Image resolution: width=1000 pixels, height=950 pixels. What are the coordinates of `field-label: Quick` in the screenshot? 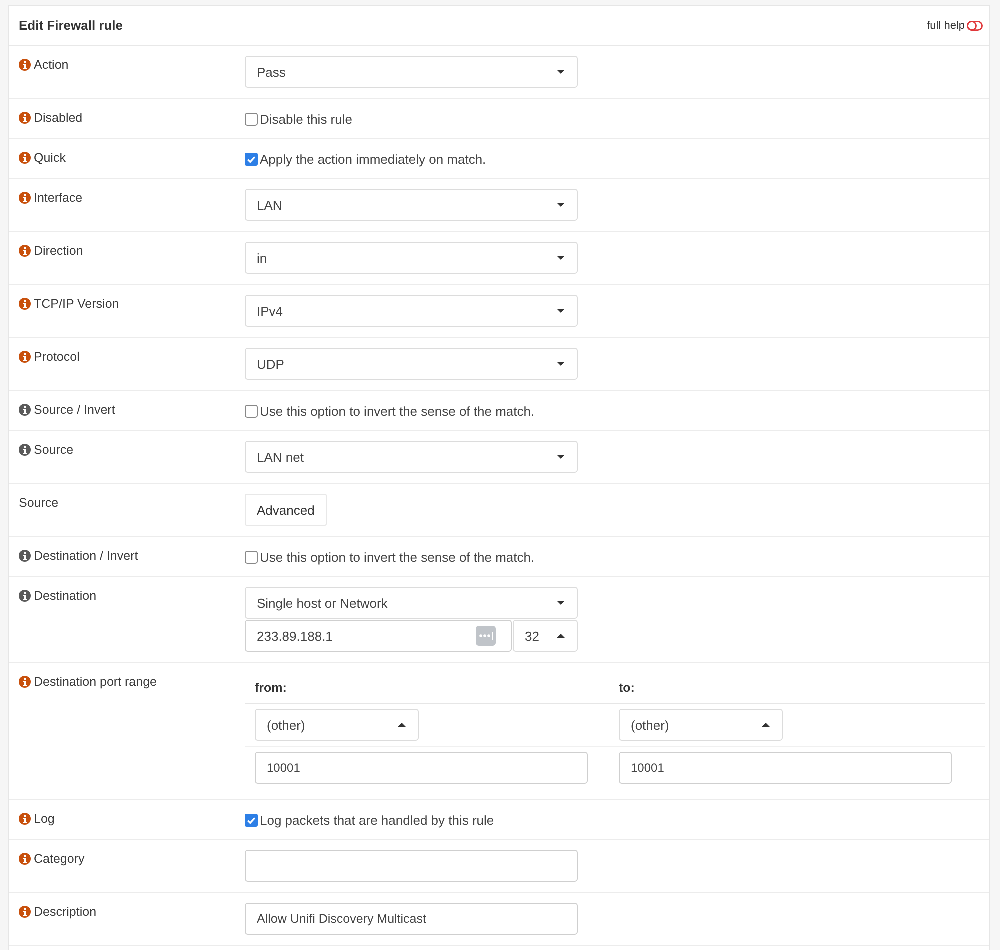 It's located at (50, 158).